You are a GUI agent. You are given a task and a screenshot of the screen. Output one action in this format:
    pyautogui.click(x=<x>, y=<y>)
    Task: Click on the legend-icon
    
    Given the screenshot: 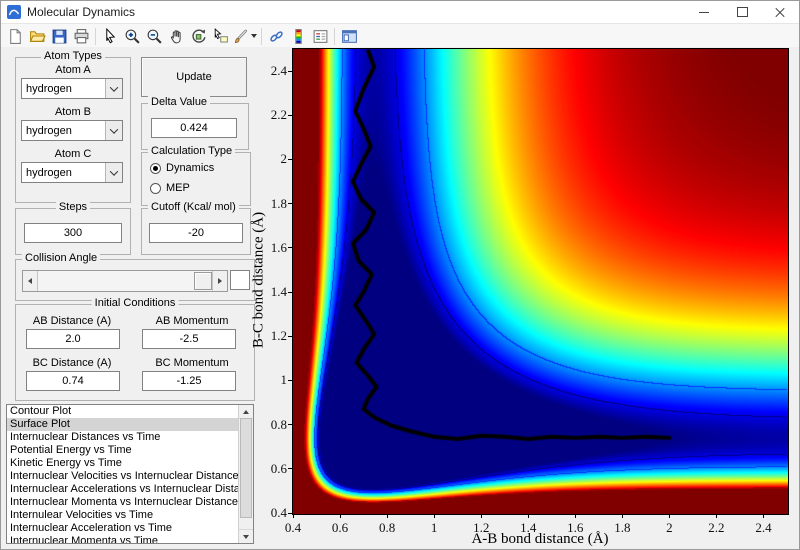 What is the action you would take?
    pyautogui.click(x=320, y=36)
    